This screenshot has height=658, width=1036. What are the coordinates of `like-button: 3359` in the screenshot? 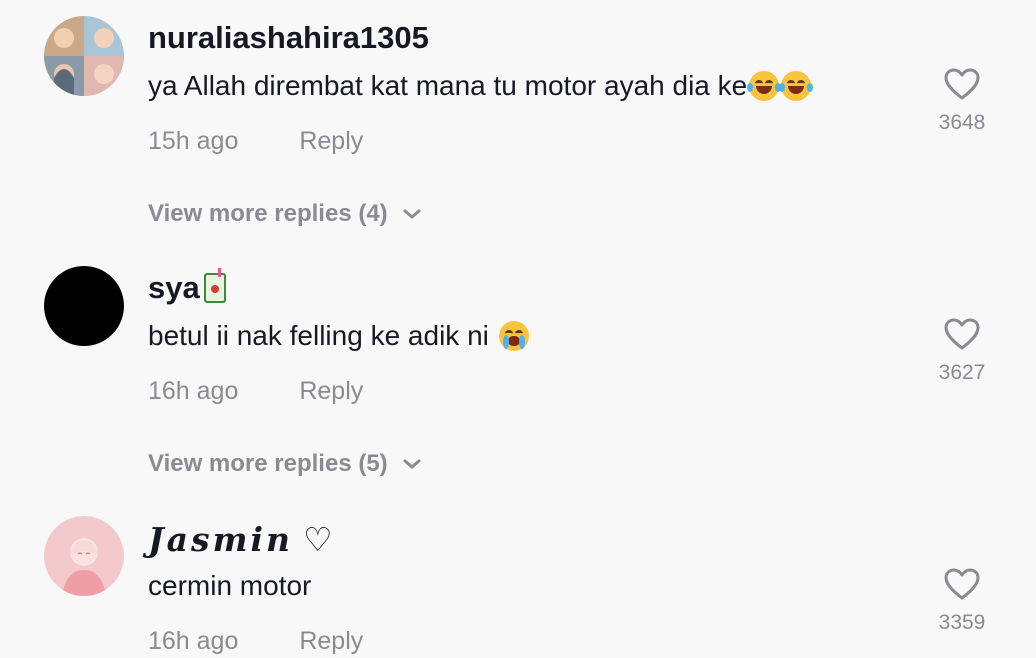 It's located at (962, 601).